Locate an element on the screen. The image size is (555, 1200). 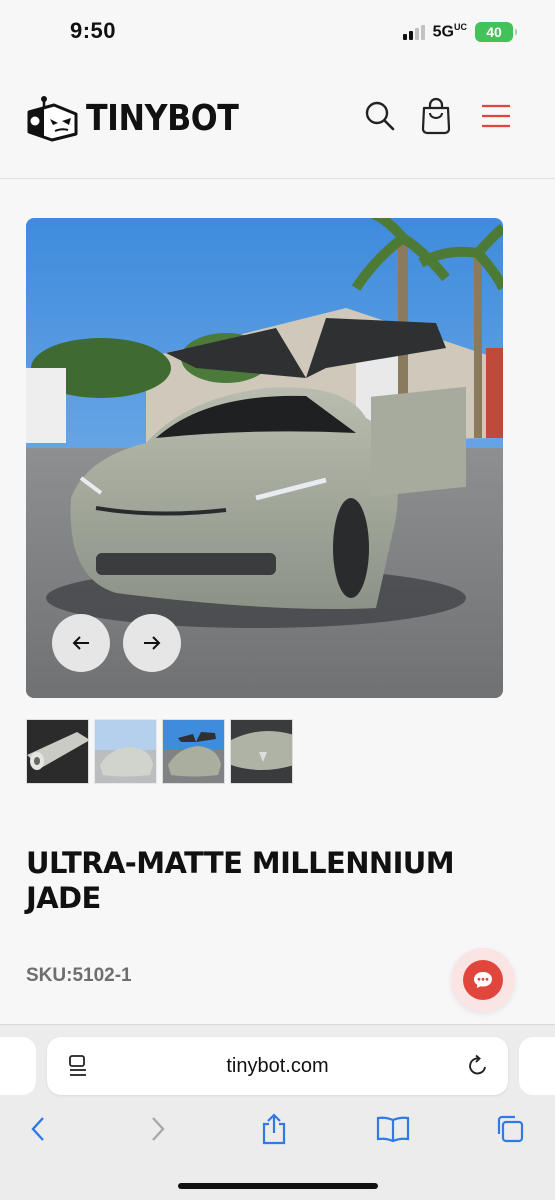
cellular-signal-icon is located at coordinates (413, 32).